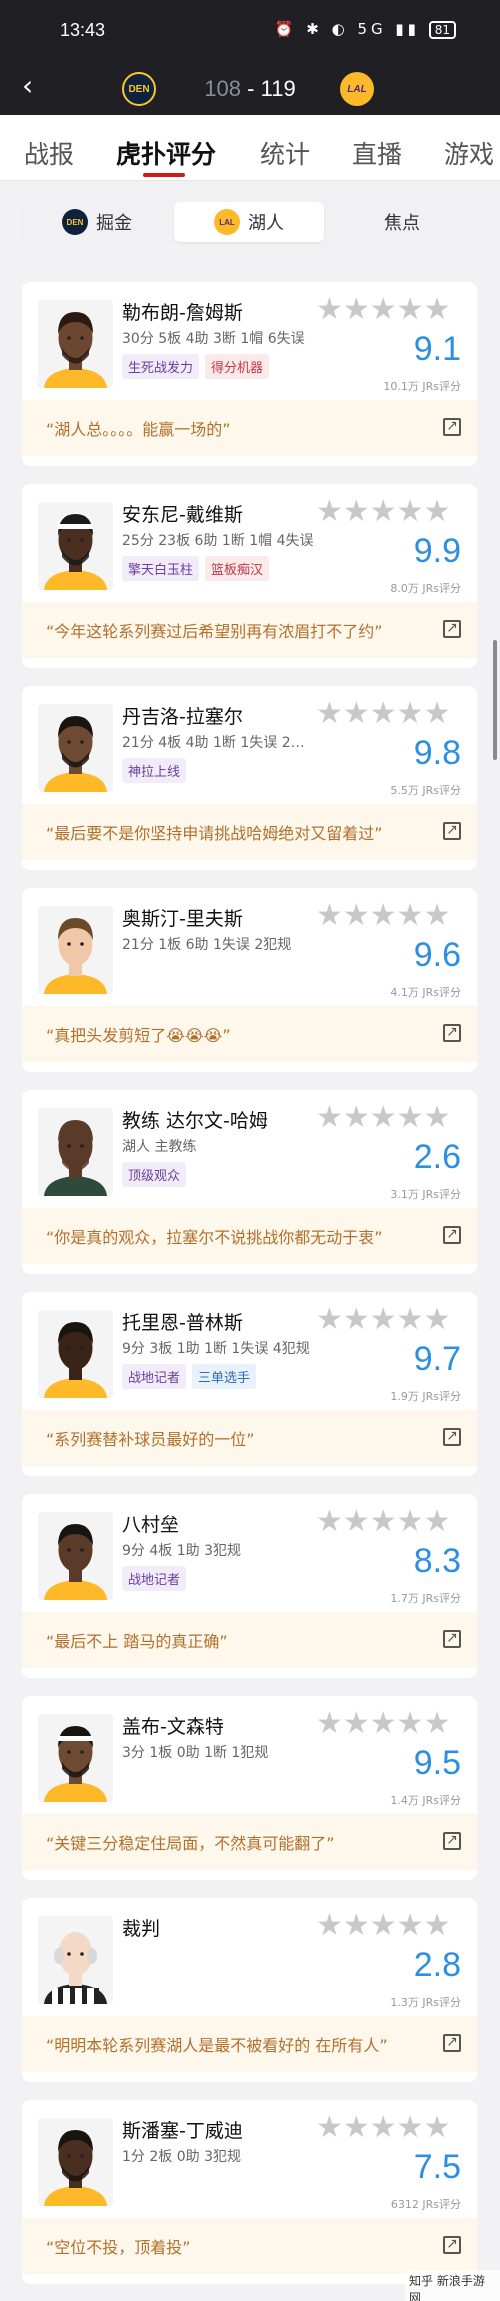 The image size is (500, 2301). I want to click on player-tags: 战地记者, so click(157, 1578).